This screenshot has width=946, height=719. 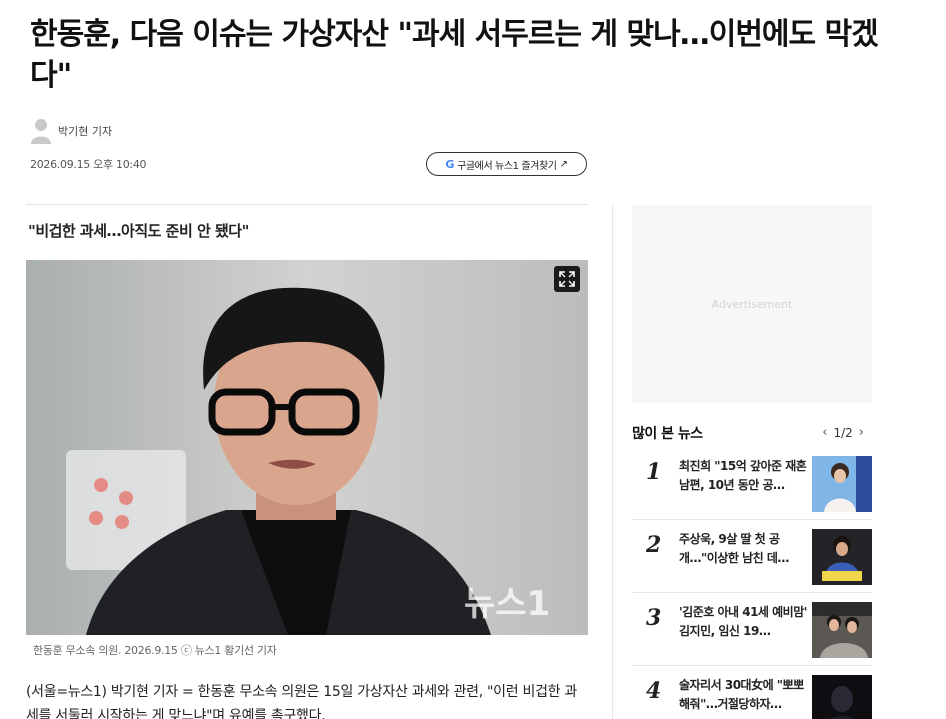 I want to click on popular-news-pager: ‹ 1/2 ›, so click(x=843, y=432).